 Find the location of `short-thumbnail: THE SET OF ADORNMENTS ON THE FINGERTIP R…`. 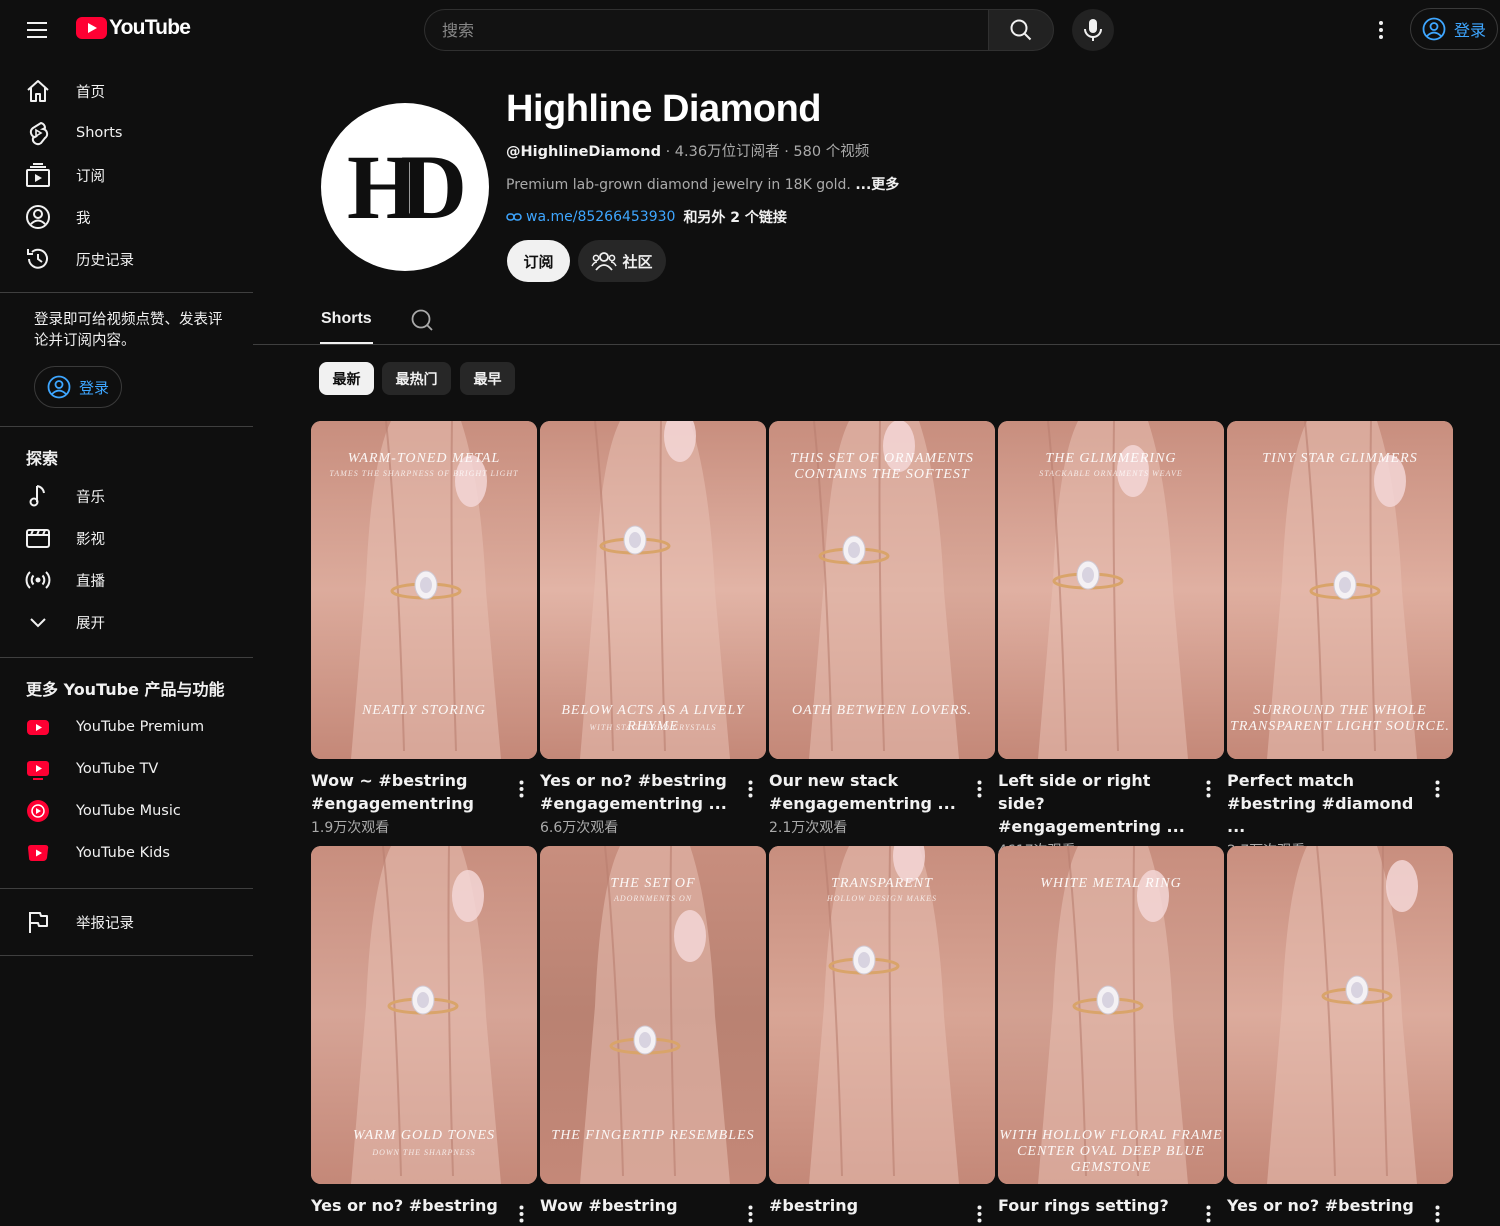

short-thumbnail: THE SET OF ADORNMENTS ON THE FINGERTIP R… is located at coordinates (653, 1015).